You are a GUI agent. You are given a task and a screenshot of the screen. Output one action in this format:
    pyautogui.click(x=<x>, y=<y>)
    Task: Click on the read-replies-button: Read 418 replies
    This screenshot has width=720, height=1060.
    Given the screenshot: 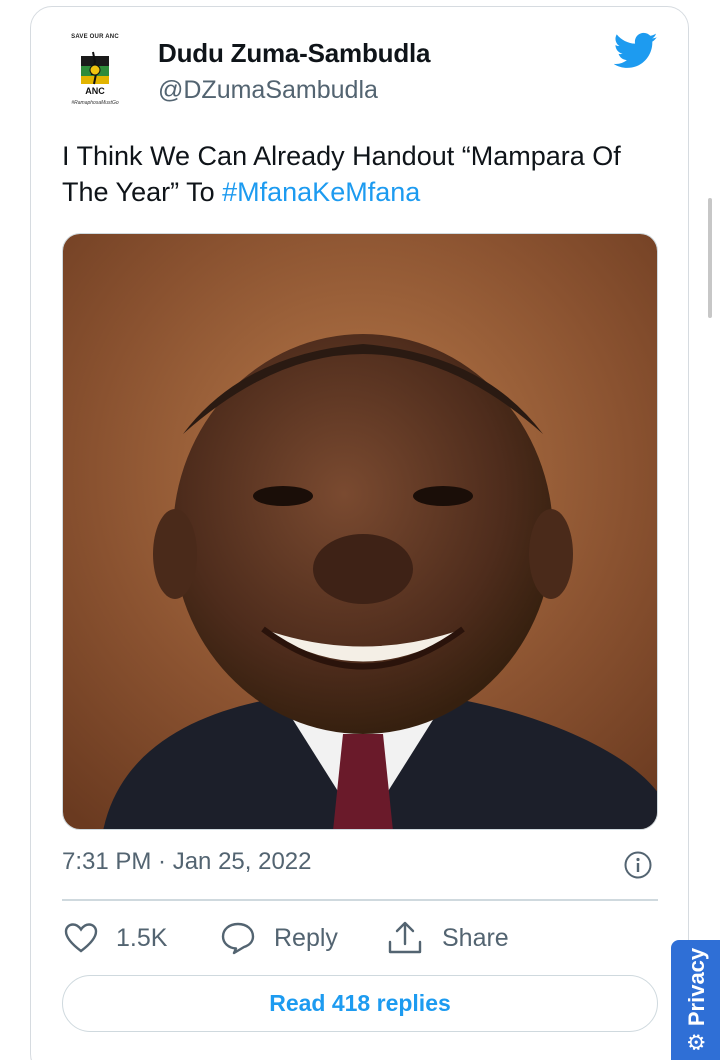 What is the action you would take?
    pyautogui.click(x=360, y=1003)
    